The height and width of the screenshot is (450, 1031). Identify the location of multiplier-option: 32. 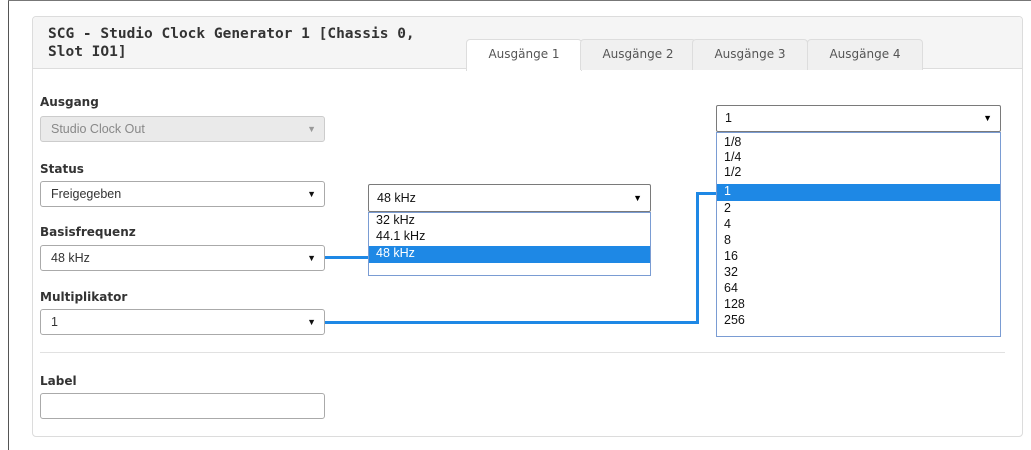
(858, 272).